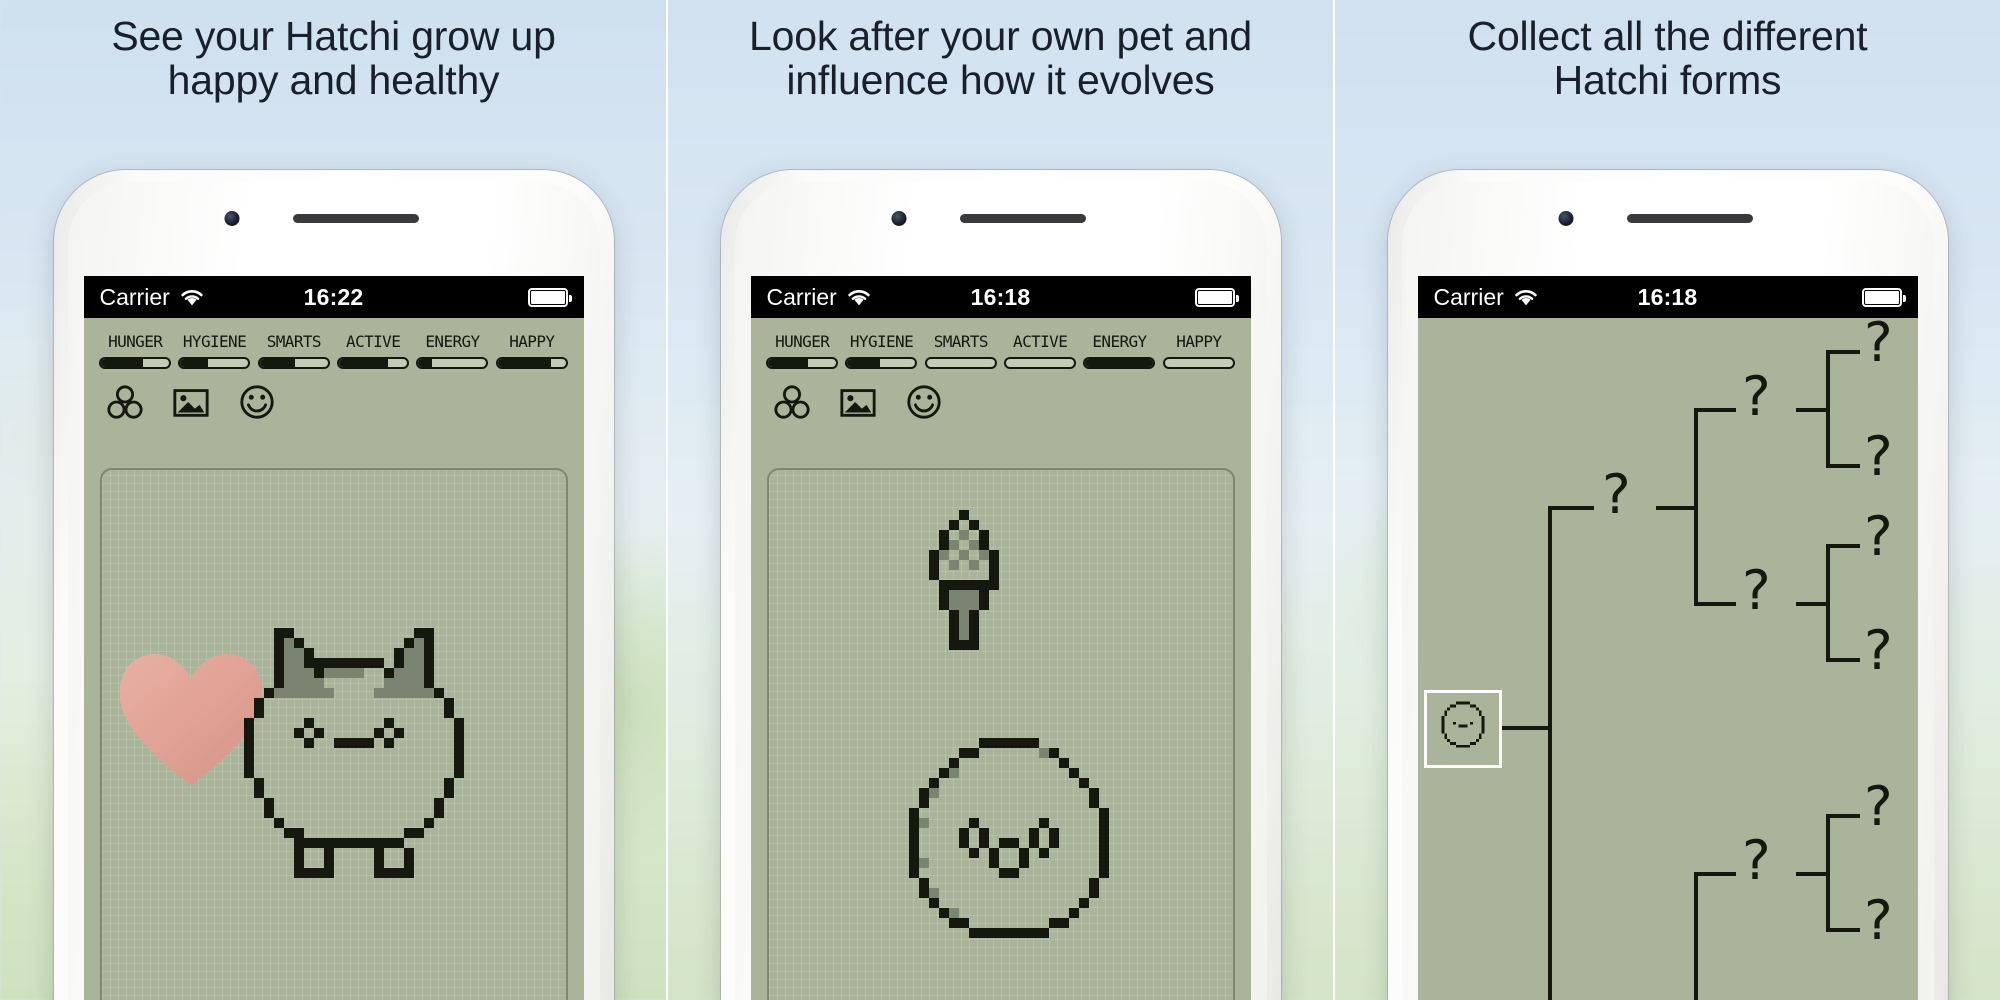 This screenshot has width=2000, height=1000. Describe the element at coordinates (354, 748) in the screenshot. I see `cat-pet-sprite` at that location.